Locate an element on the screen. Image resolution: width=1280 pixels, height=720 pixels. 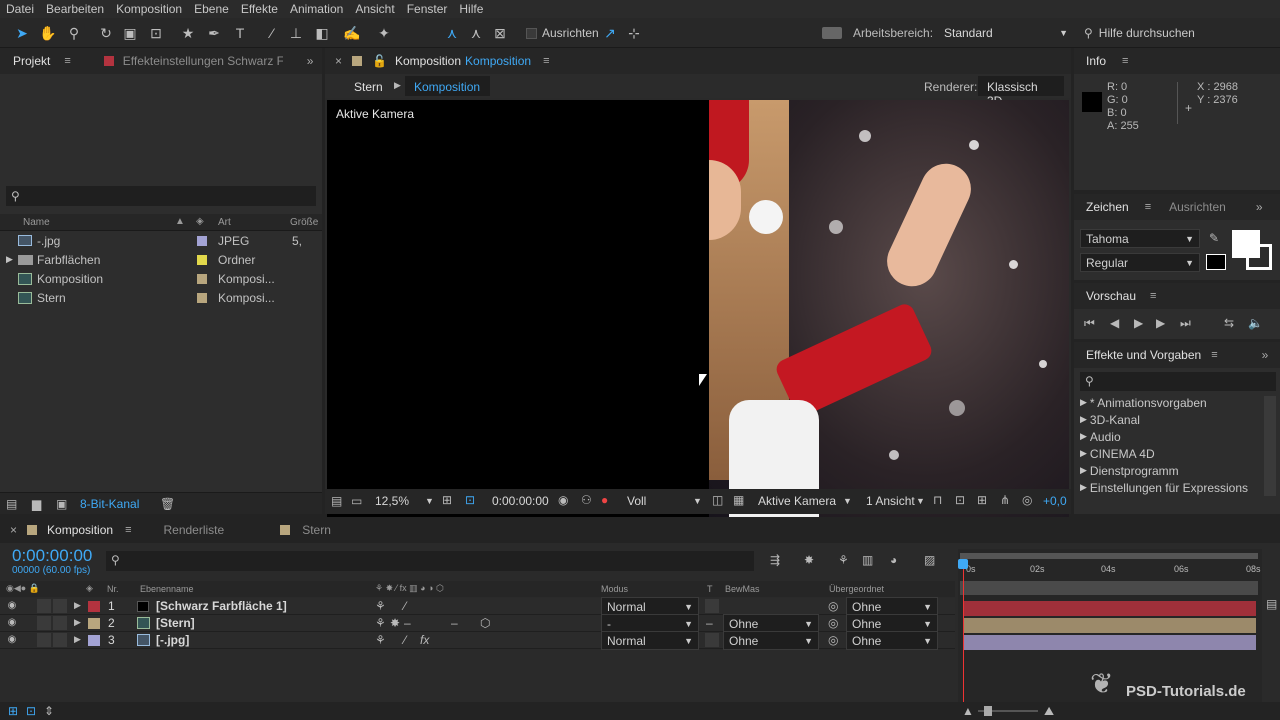
lock-icon: 🔓 is located at coordinates (379, 61).